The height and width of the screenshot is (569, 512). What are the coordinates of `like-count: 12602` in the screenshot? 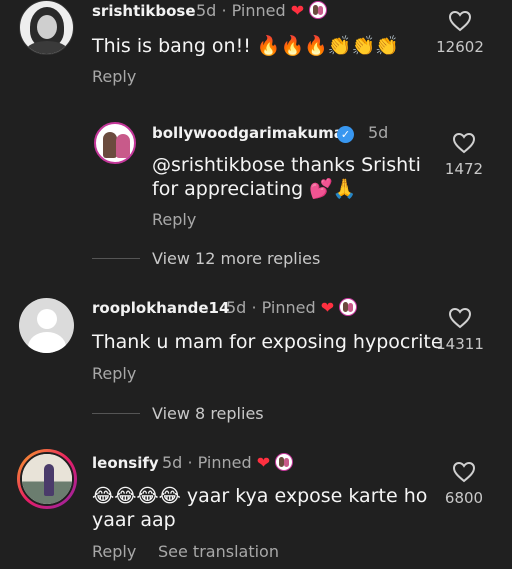 It's located at (460, 47).